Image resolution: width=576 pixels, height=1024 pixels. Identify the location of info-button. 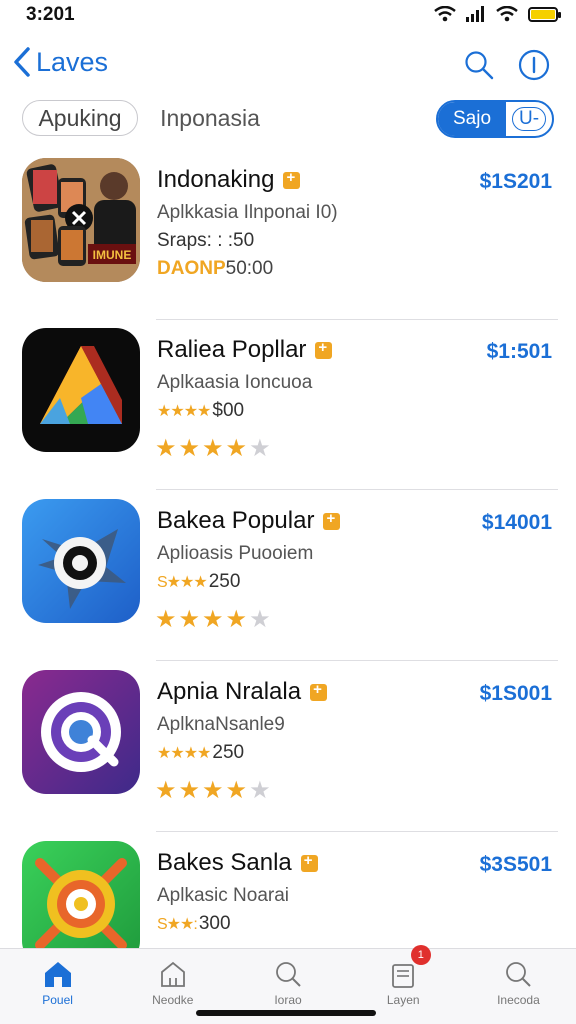
(534, 67).